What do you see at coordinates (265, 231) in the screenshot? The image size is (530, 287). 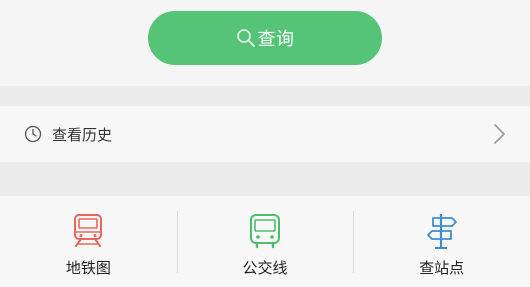 I see `bus-icon` at bounding box center [265, 231].